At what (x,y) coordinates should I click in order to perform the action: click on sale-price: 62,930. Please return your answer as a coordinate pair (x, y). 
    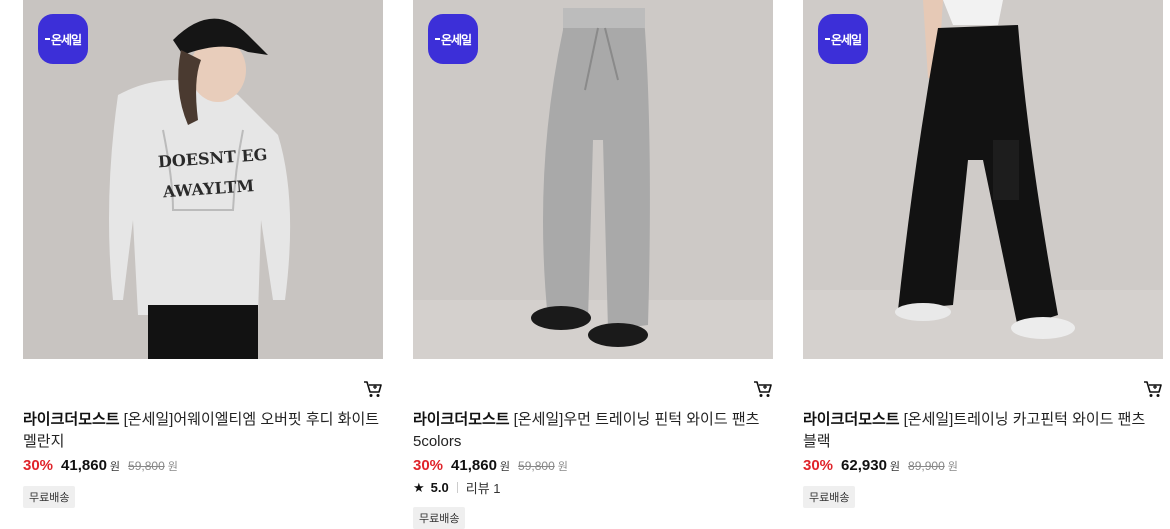
    Looking at the image, I should click on (864, 465).